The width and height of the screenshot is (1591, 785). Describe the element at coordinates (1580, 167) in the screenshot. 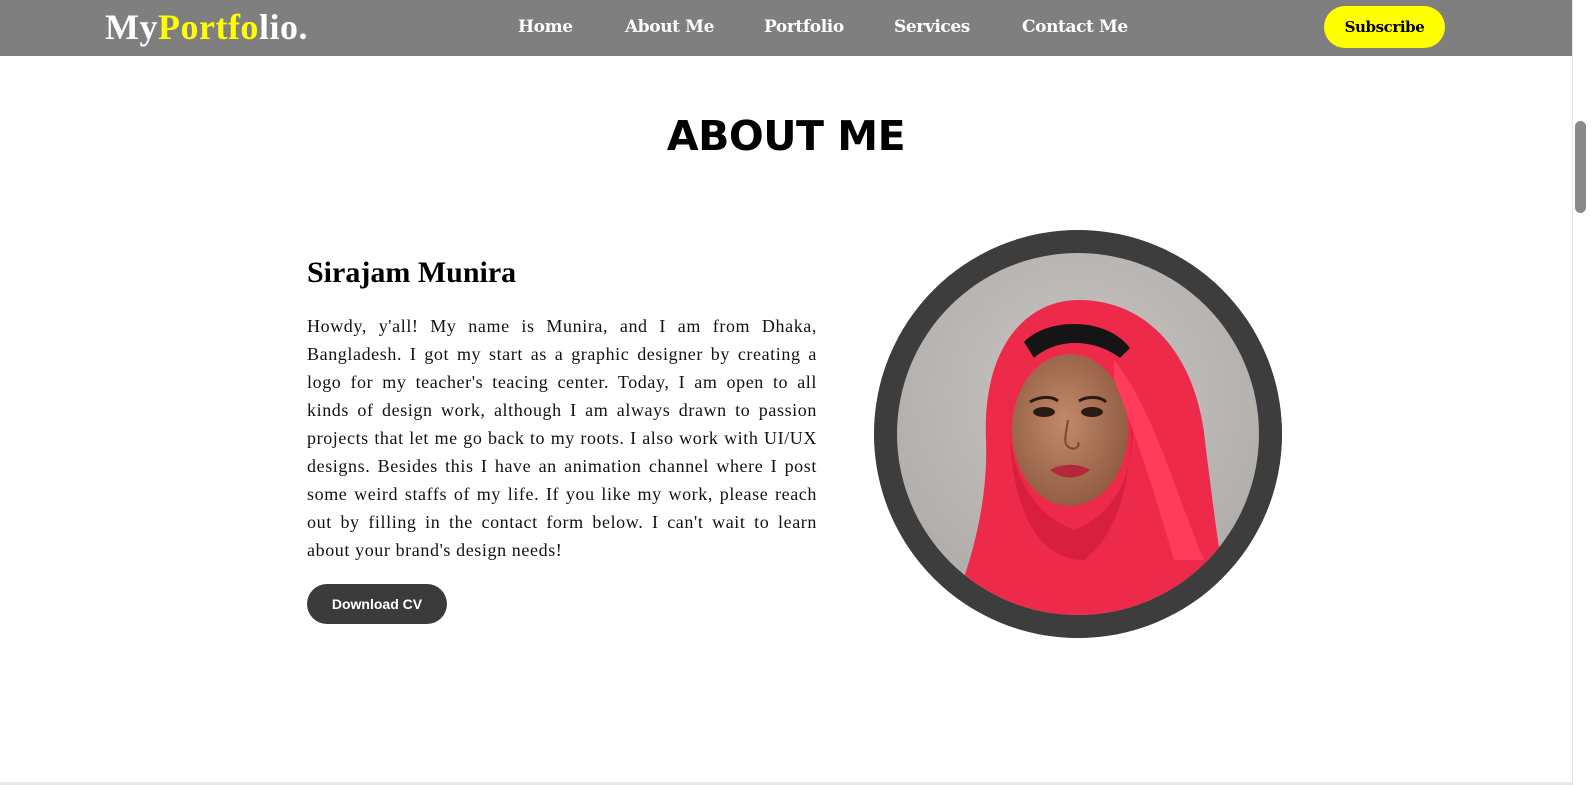

I see `scrollbar-thumb` at that location.